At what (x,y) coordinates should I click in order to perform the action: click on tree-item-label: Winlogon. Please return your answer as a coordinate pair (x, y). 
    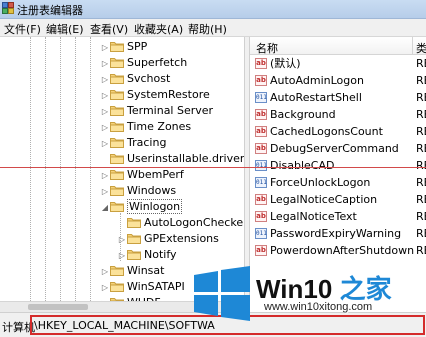
    Looking at the image, I should click on (155, 206).